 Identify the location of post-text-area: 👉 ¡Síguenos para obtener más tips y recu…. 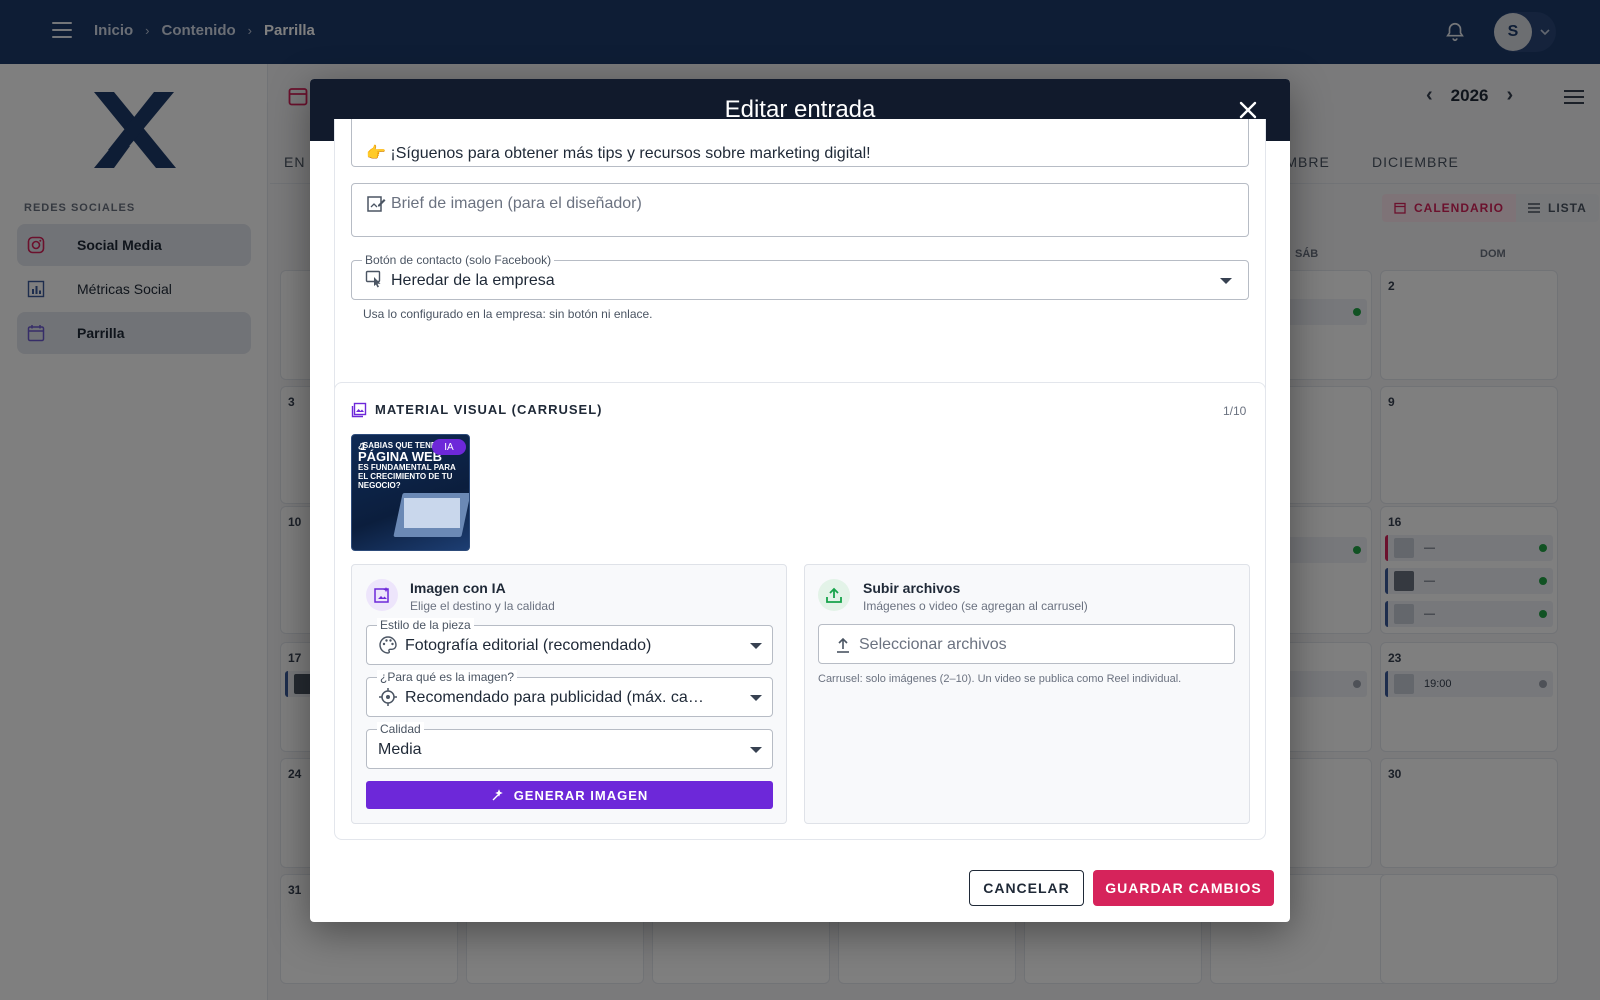
(800, 143).